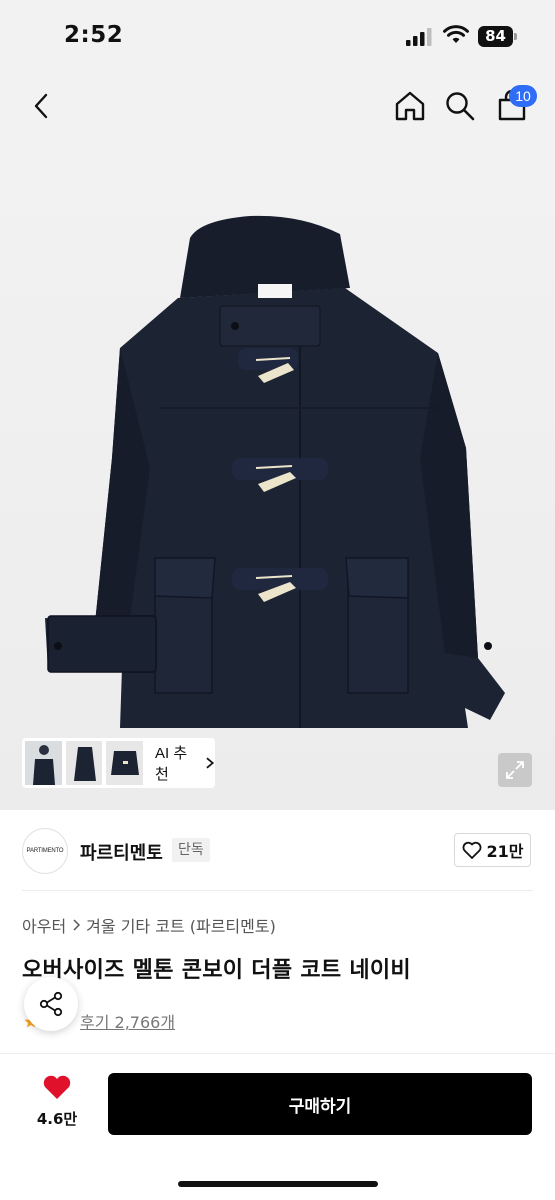 The height and width of the screenshot is (1200, 555). I want to click on bottom-bar: 4.6만 구매하기, so click(277, 1126).